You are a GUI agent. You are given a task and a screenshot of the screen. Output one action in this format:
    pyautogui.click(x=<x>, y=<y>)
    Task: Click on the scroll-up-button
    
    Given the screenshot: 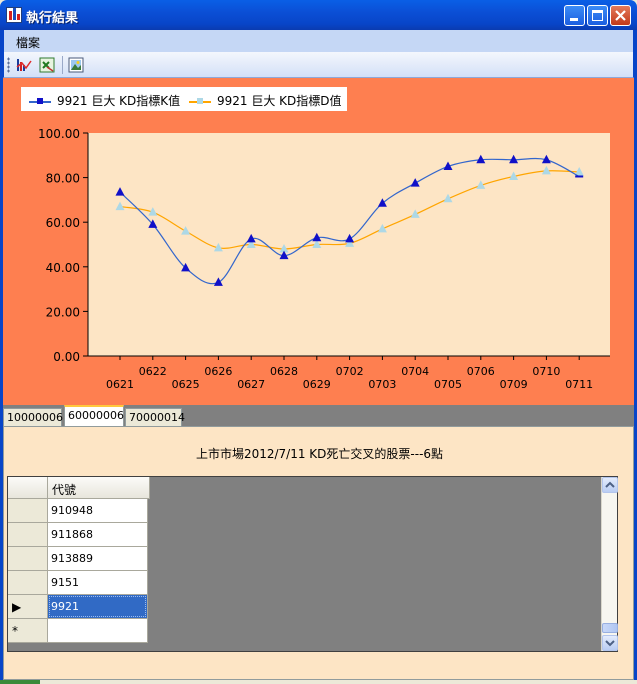 What is the action you would take?
    pyautogui.click(x=610, y=485)
    